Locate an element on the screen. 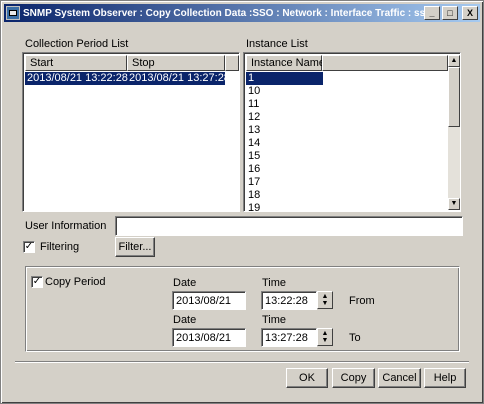 This screenshot has width=484, height=404. cancel-button: Cancel is located at coordinates (399, 378).